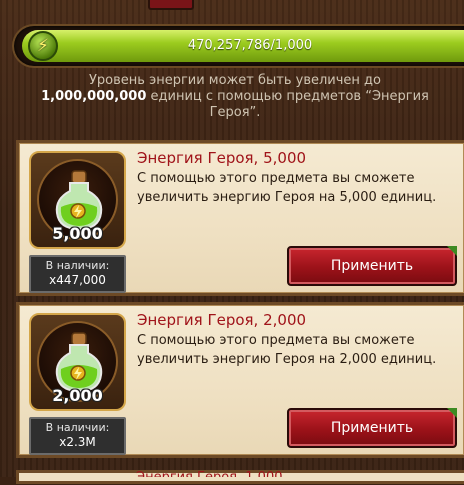 The image size is (464, 485). What do you see at coordinates (77, 233) in the screenshot?
I see `item-amount-badge: 5,000` at bounding box center [77, 233].